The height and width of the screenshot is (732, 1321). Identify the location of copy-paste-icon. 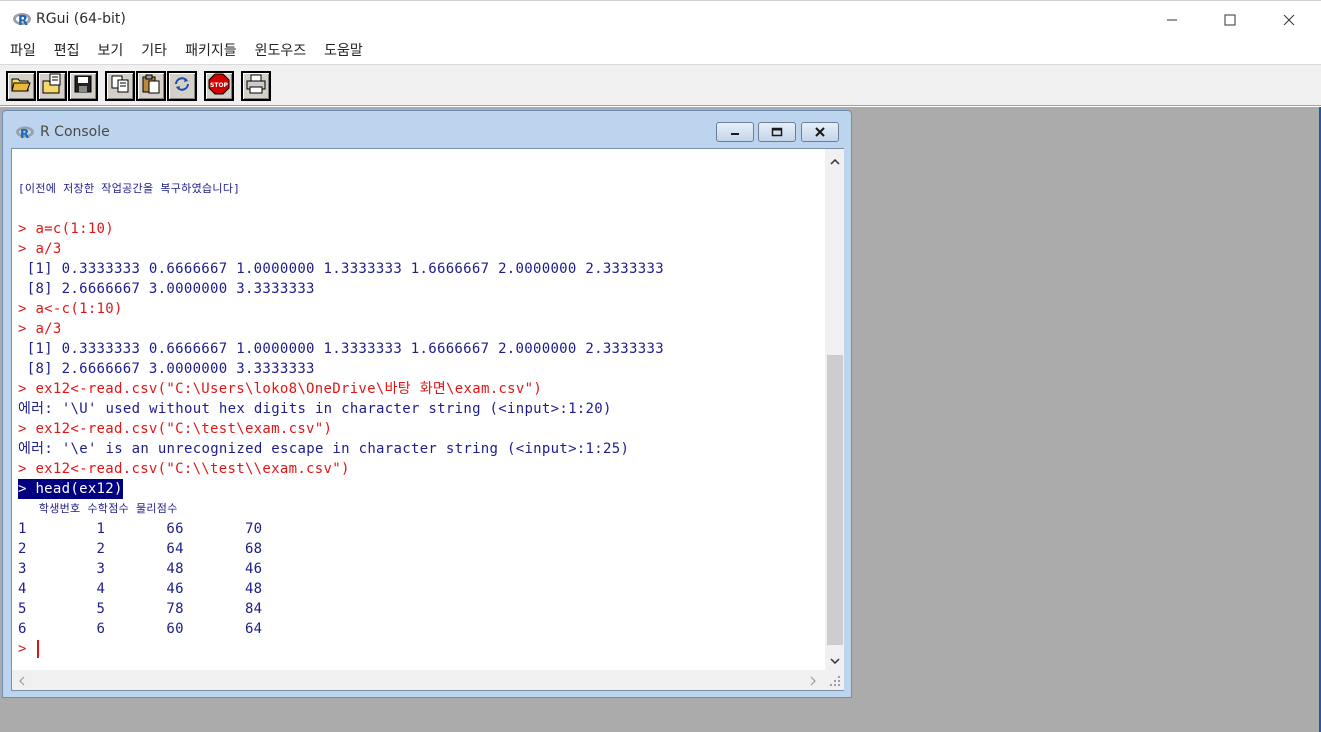
(182, 86).